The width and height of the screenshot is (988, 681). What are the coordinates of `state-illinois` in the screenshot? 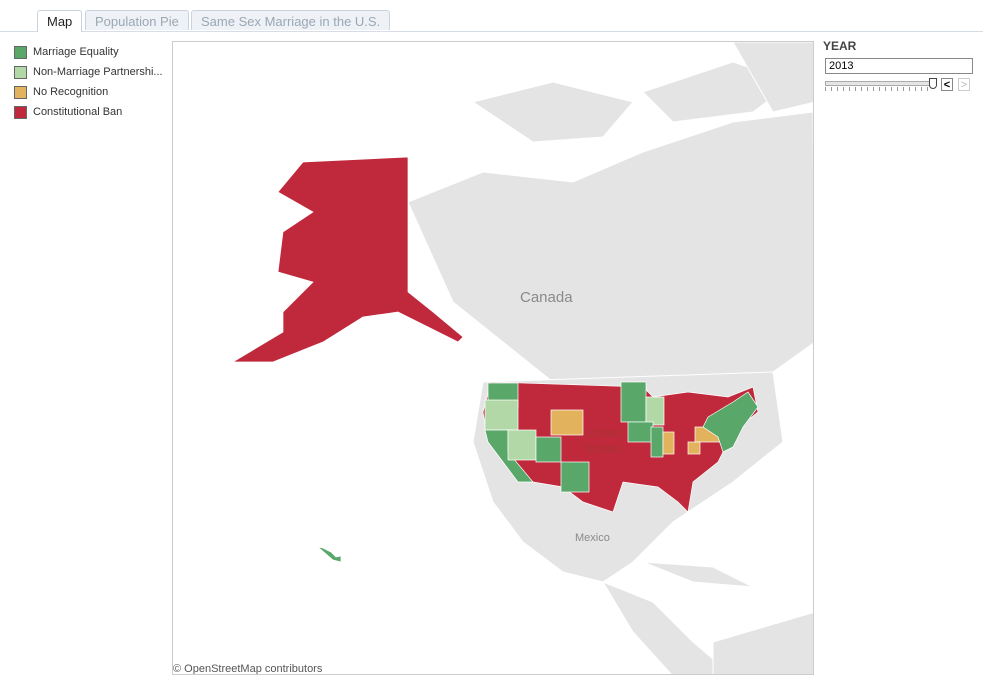 It's located at (657, 442).